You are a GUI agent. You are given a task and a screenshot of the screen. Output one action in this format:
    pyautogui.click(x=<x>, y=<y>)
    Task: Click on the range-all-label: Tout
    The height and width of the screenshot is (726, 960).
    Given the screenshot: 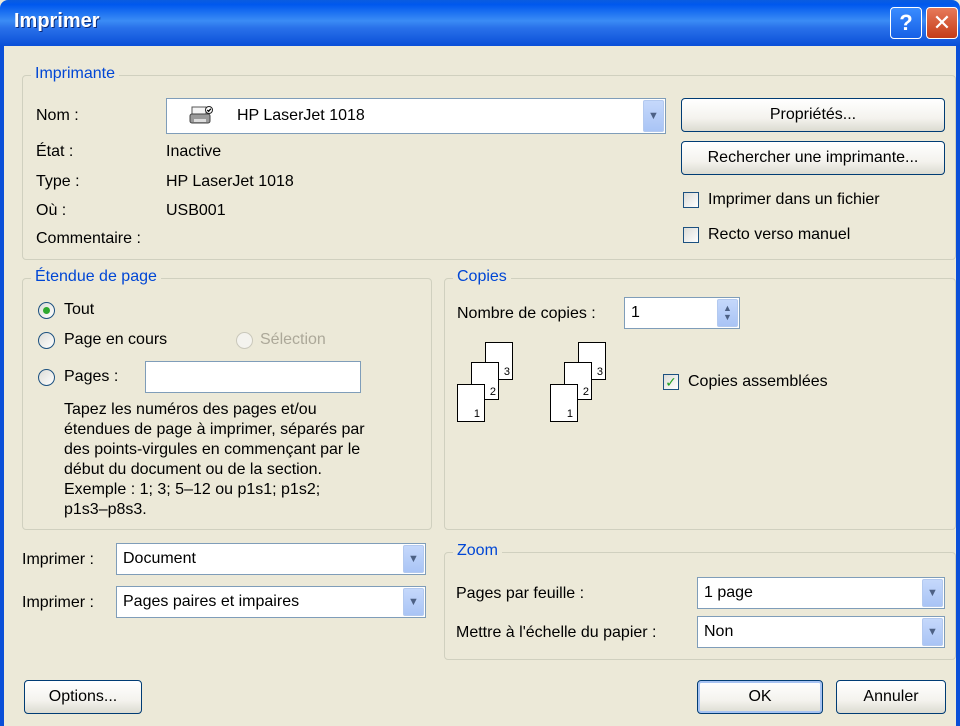 What is the action you would take?
    pyautogui.click(x=79, y=310)
    